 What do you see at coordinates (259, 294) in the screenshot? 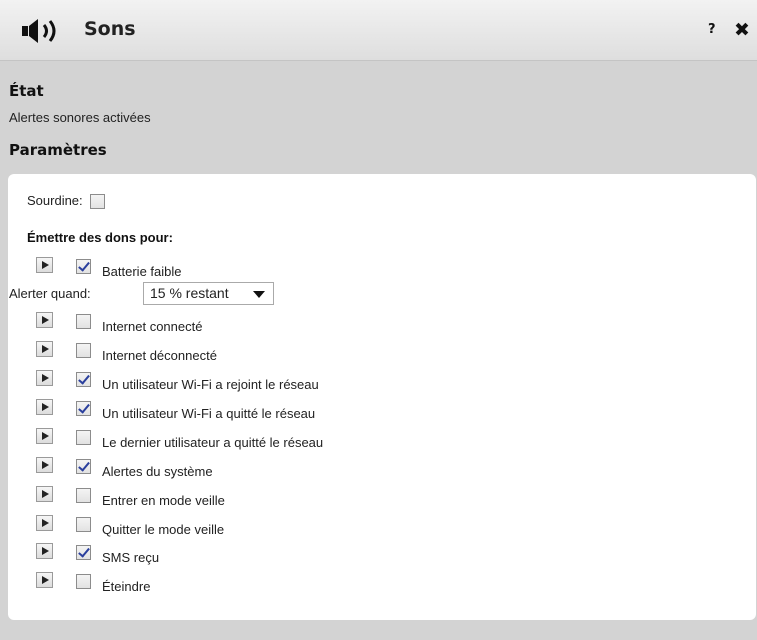
I see `chevron-down-icon` at bounding box center [259, 294].